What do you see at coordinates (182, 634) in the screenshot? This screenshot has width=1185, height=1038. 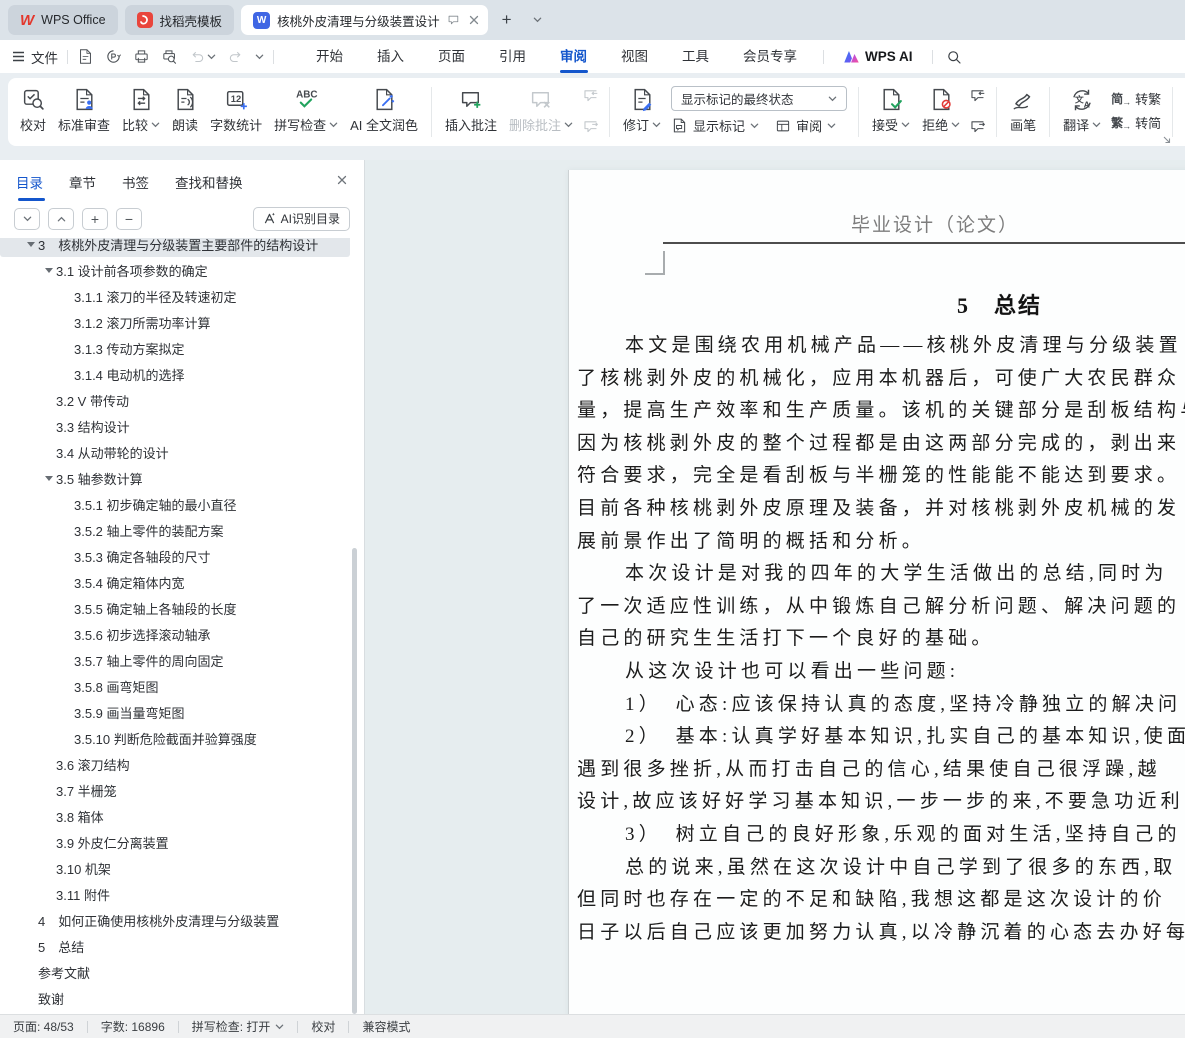 I see `toc-item: 3.5.6 初步选择滚动轴承` at bounding box center [182, 634].